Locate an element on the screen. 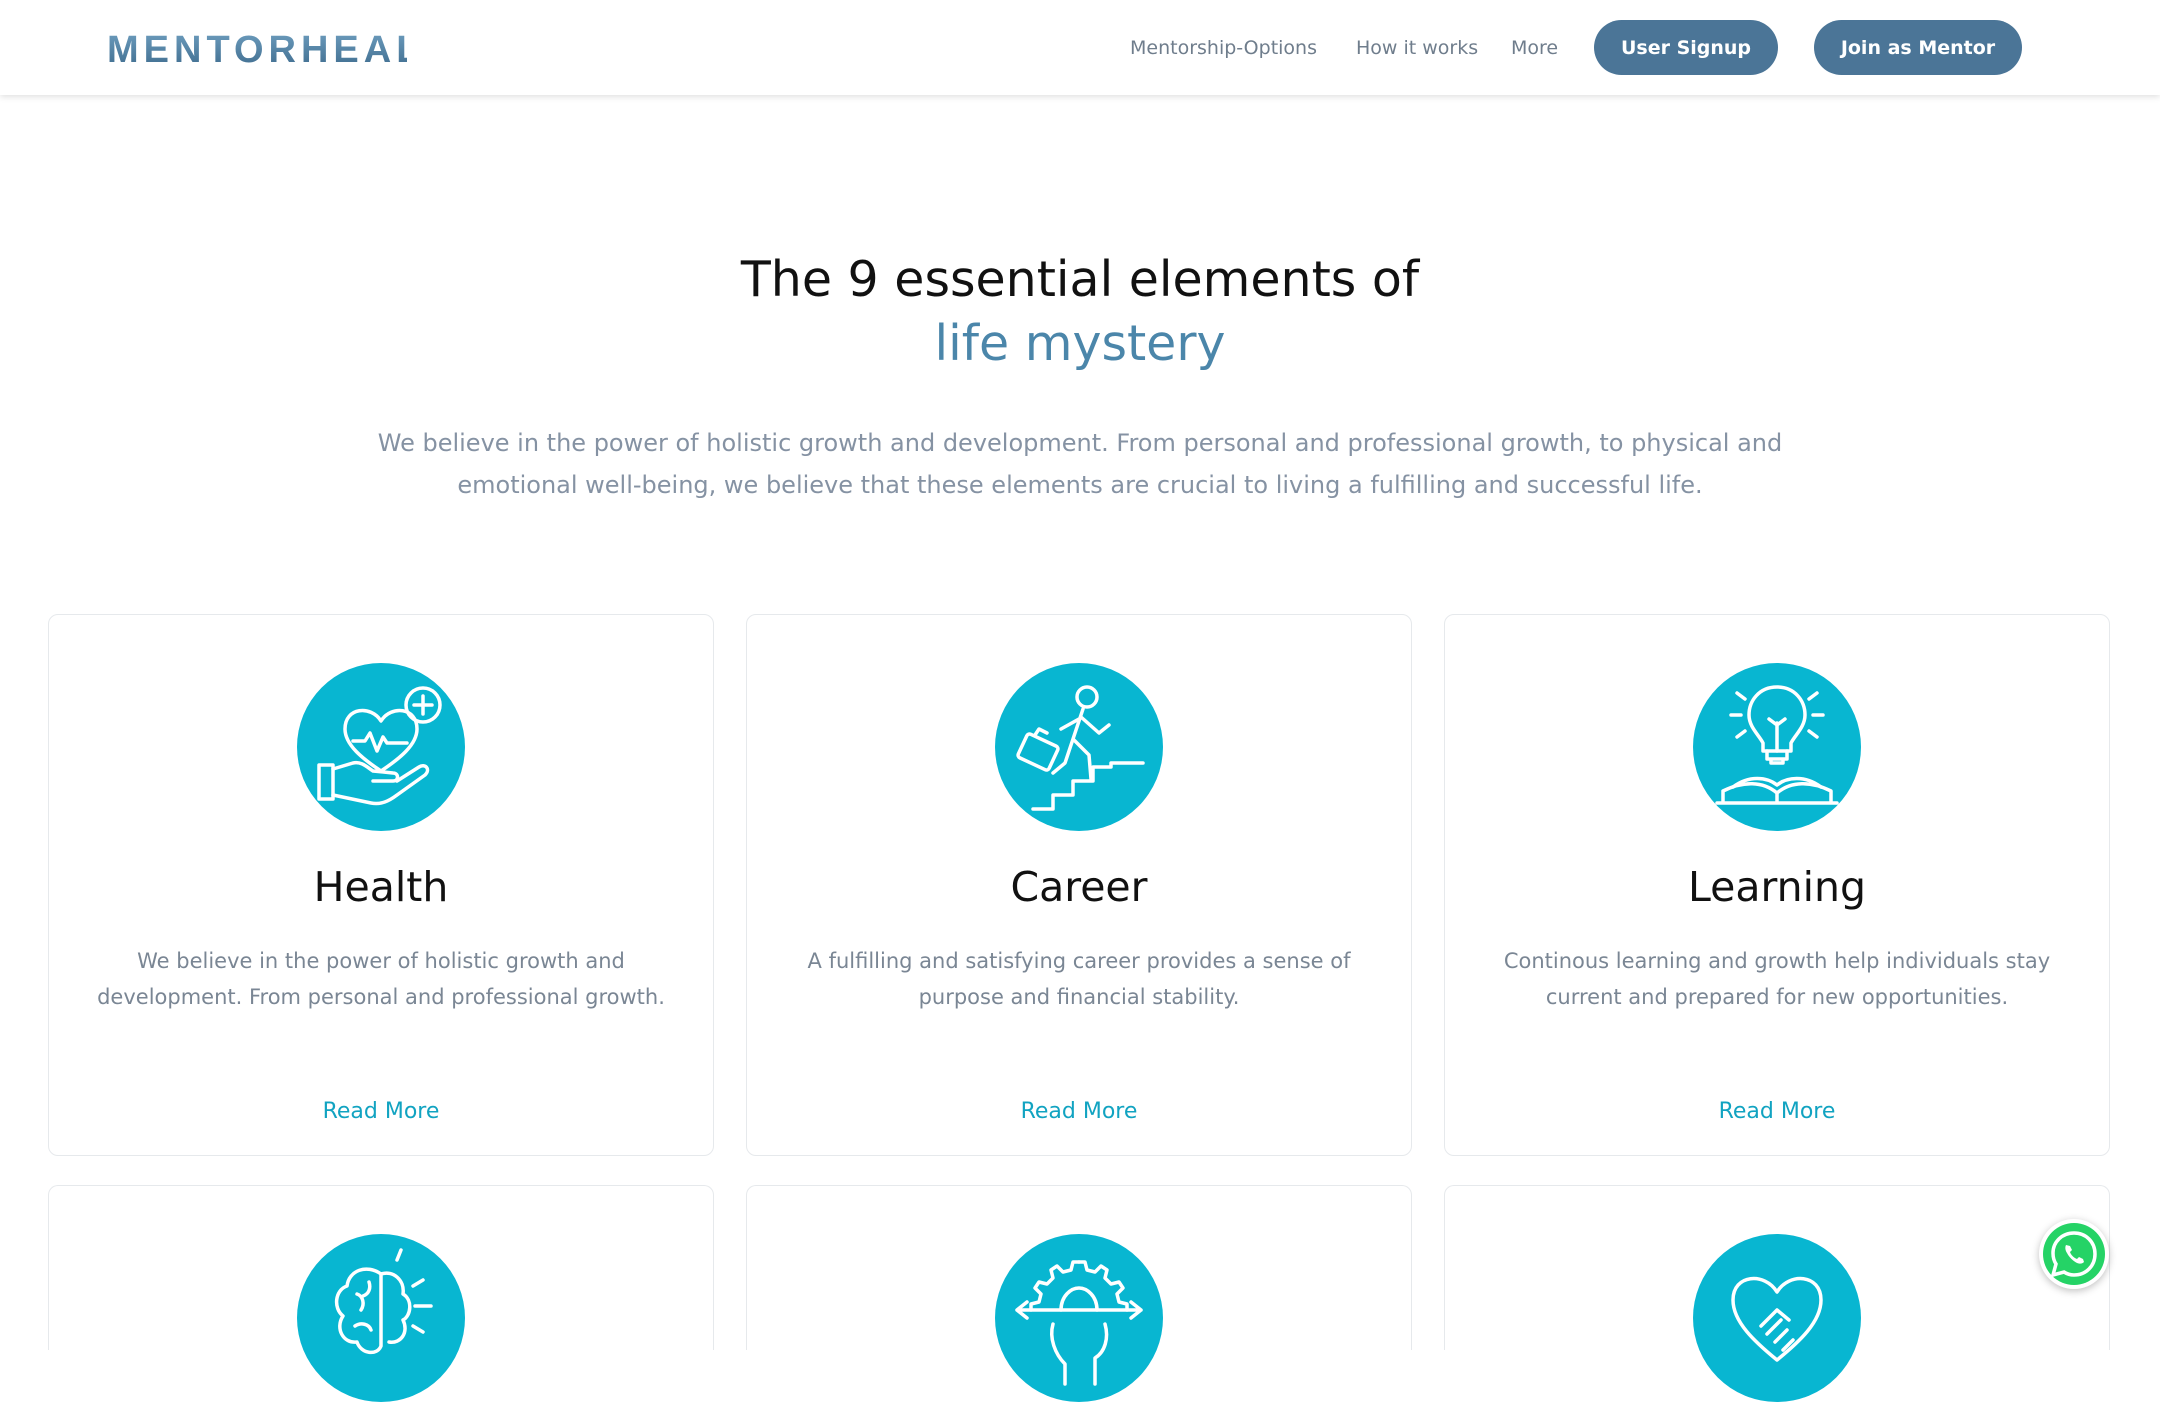 This screenshot has height=1402, width=2160. whatsapp-chat-button is located at coordinates (2074, 1254).